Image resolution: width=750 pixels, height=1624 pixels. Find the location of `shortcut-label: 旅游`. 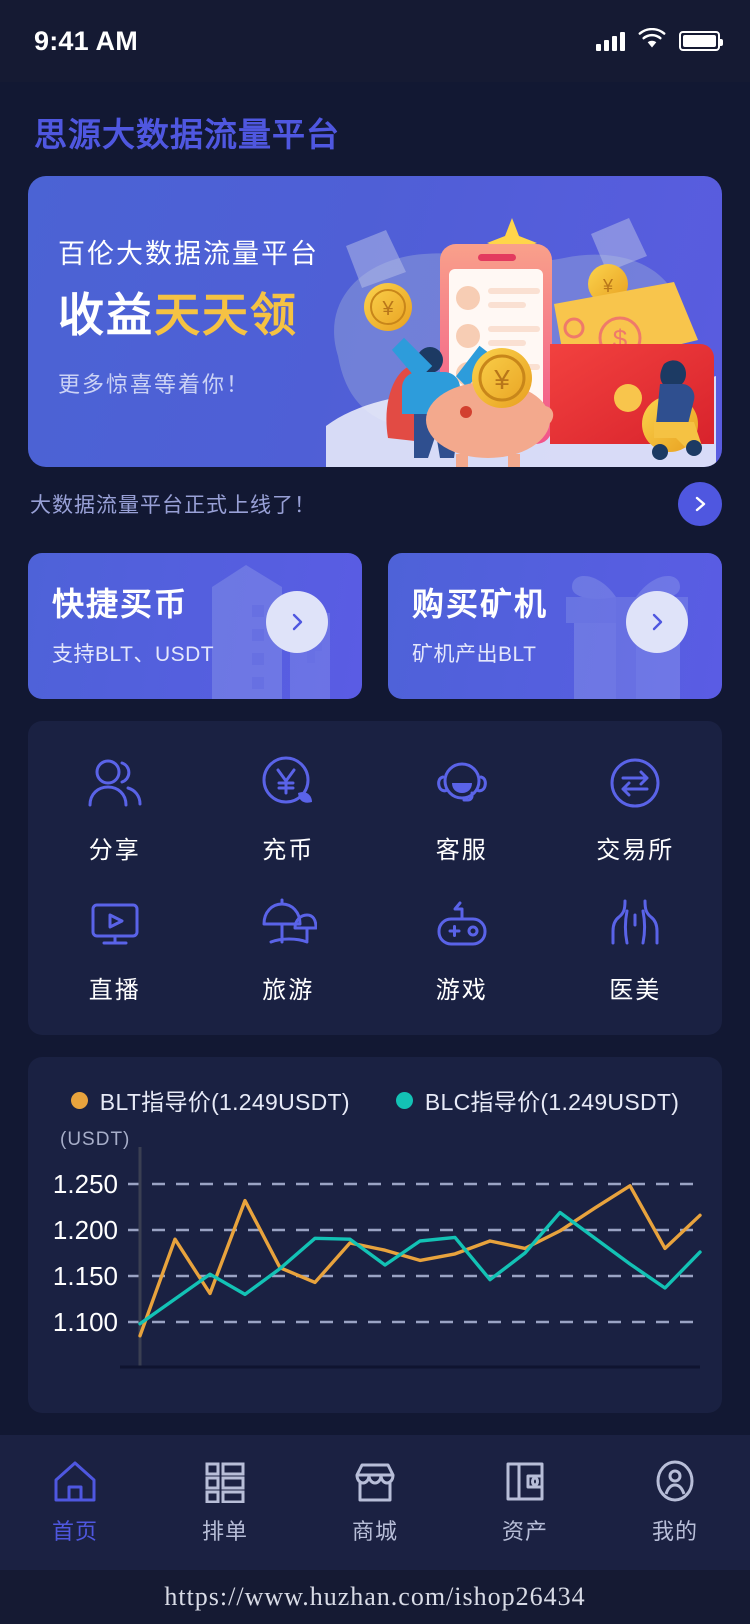

shortcut-label: 旅游 is located at coordinates (288, 990).